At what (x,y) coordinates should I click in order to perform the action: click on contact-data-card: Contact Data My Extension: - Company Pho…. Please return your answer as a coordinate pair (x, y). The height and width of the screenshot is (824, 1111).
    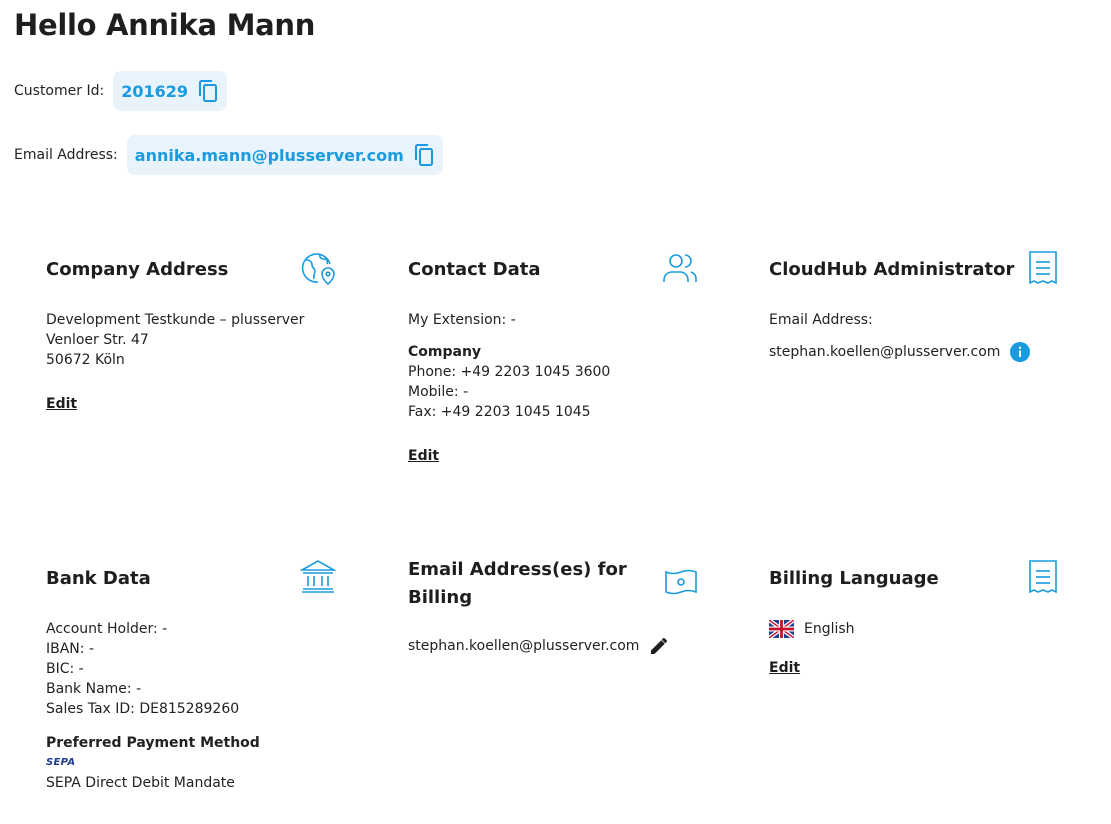
    Looking at the image, I should click on (553, 358).